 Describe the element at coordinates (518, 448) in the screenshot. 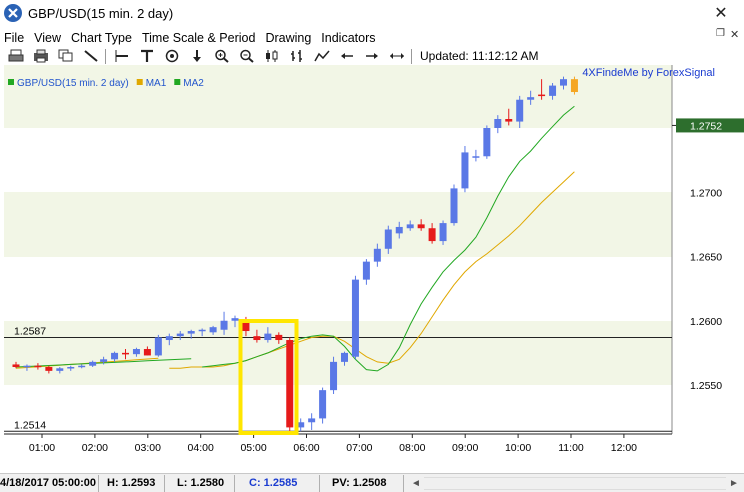

I see `x-tick-label: 10:00` at that location.